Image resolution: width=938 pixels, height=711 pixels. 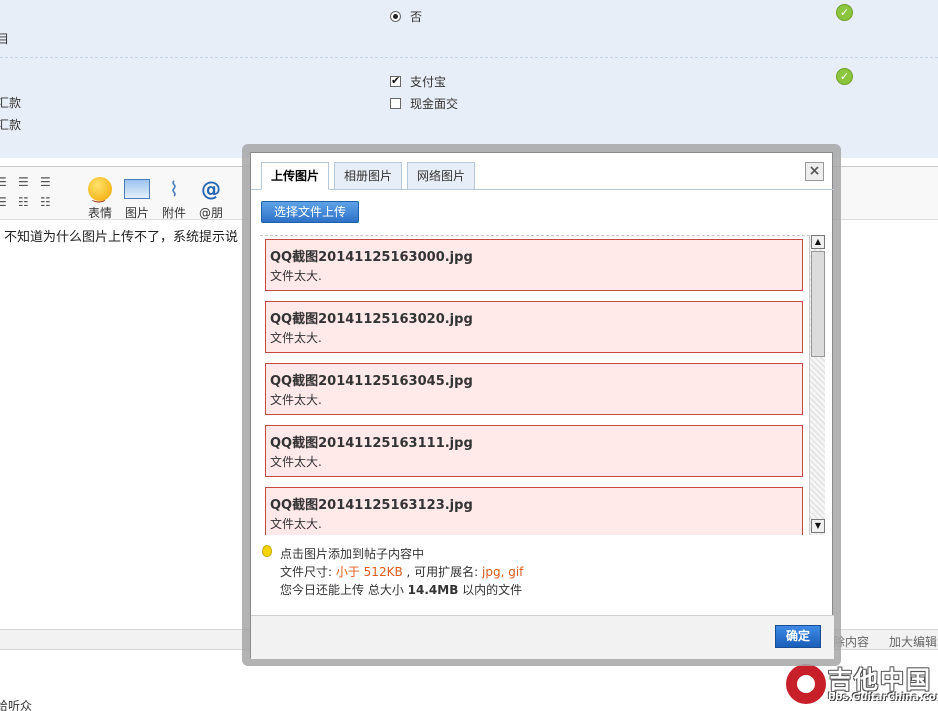 I want to click on form-row-payment: 汇款 汇款 支付宝 现金面交 ✓, so click(x=469, y=108).